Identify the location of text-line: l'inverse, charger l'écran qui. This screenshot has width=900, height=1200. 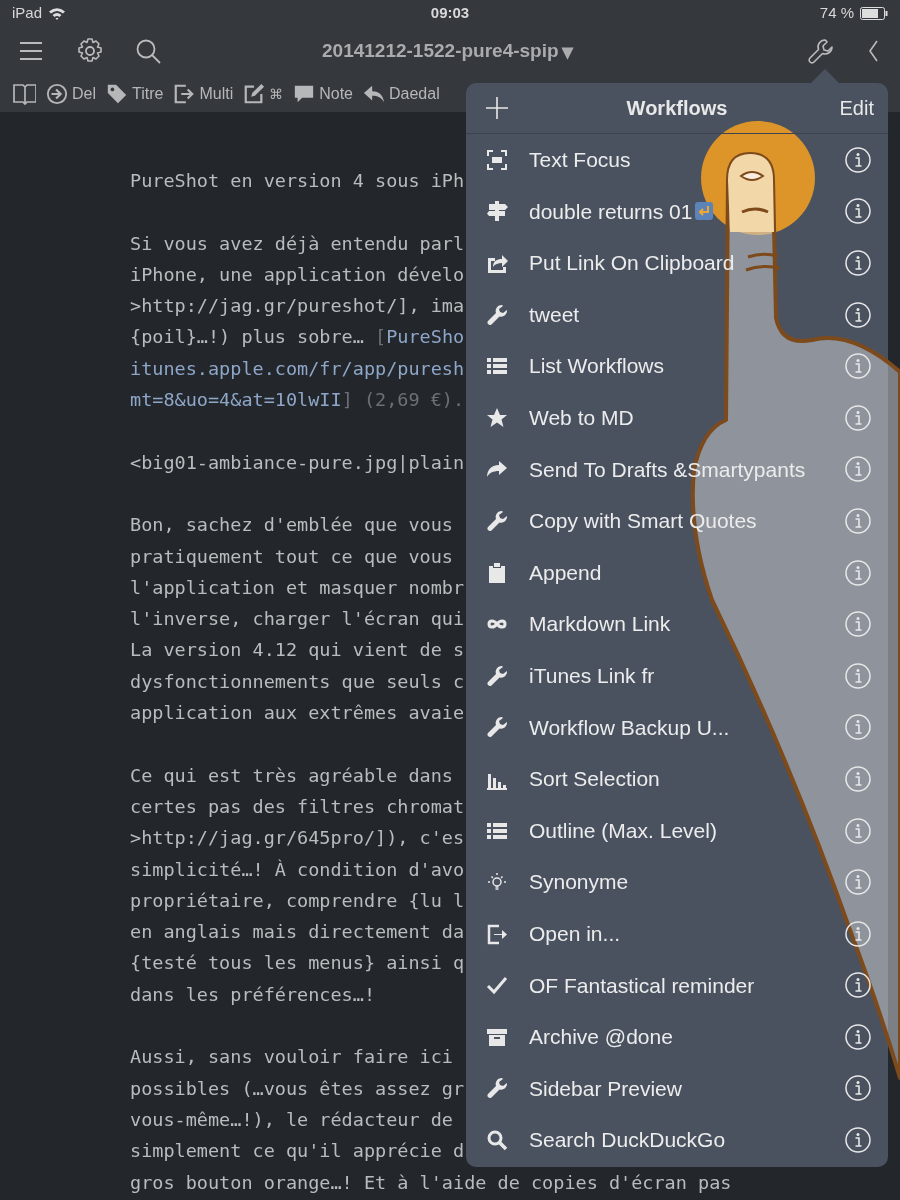
(297, 619).